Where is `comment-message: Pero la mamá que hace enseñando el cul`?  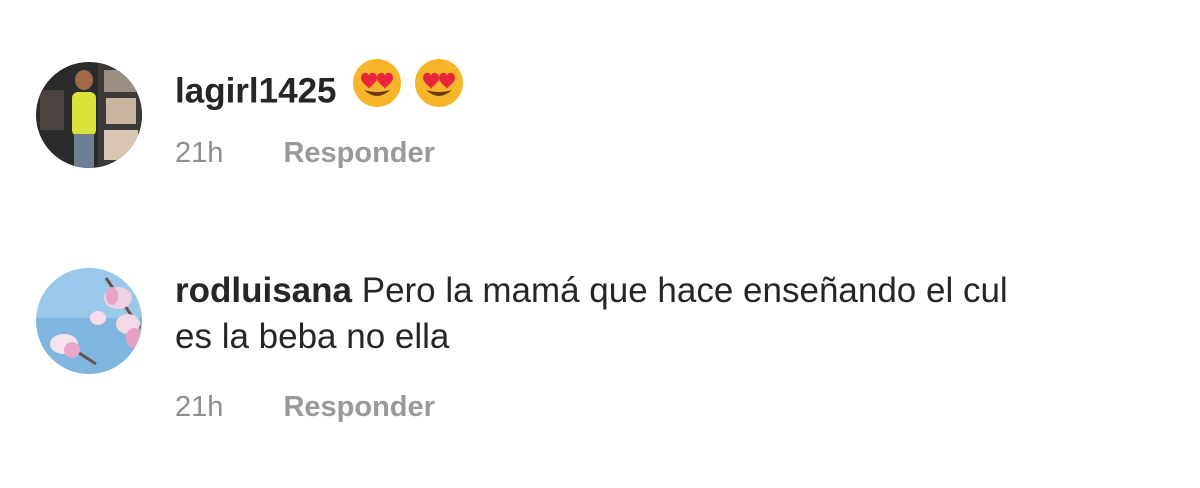
comment-message: Pero la mamá que hace enseñando el cul is located at coordinates (684, 290).